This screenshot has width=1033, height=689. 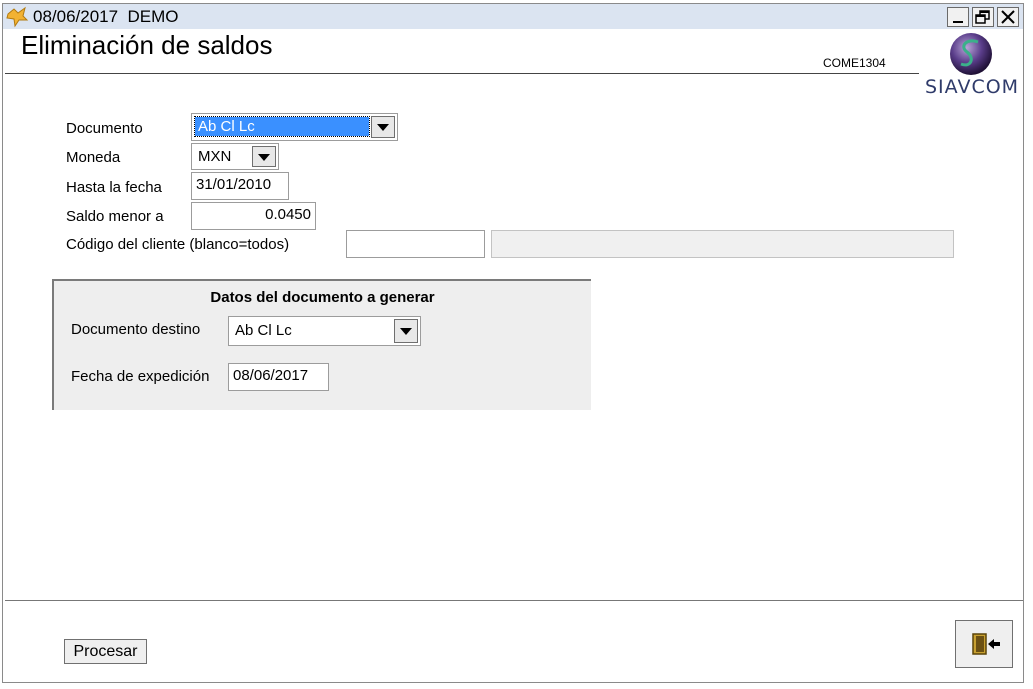 What do you see at coordinates (324, 331) in the screenshot?
I see `documento-destino-select: Ab Cl Lc` at bounding box center [324, 331].